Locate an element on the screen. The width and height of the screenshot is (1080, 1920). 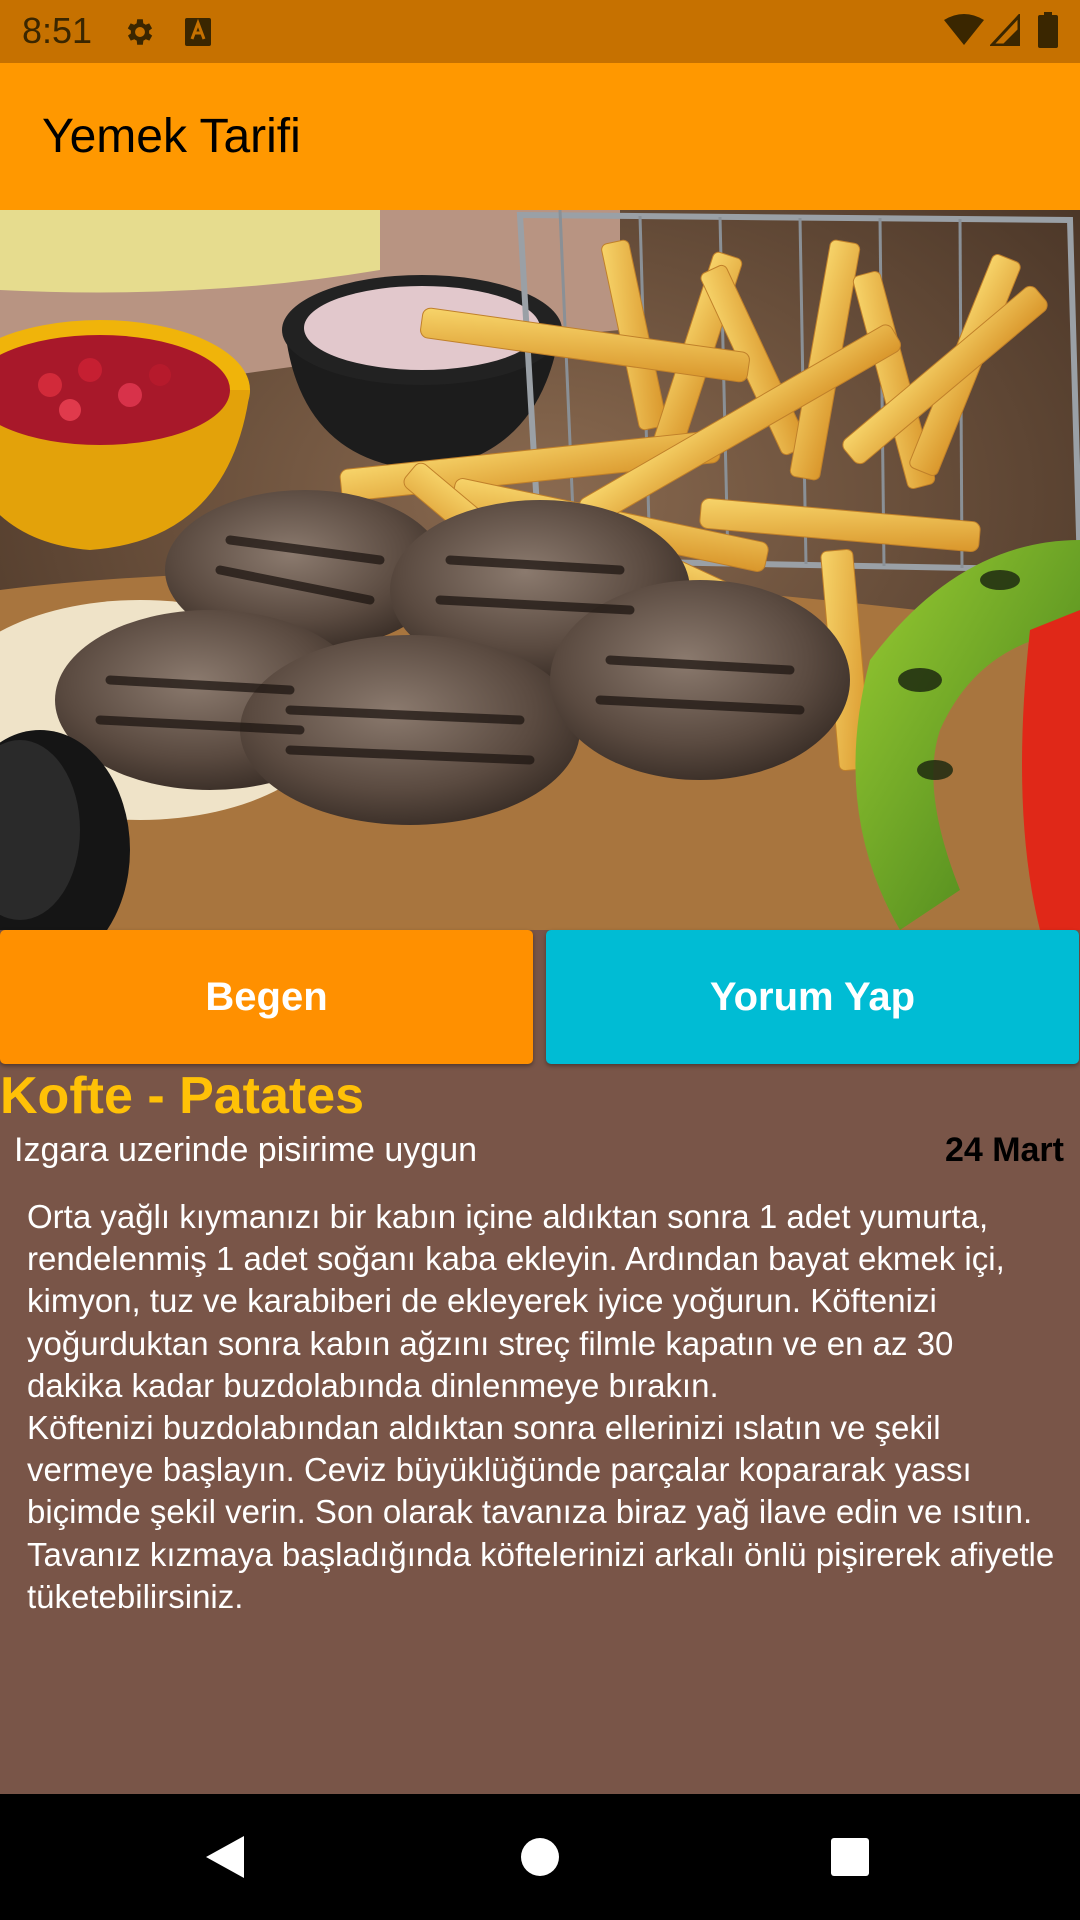
recipe-date: 24 Mart is located at coordinates (1004, 1150).